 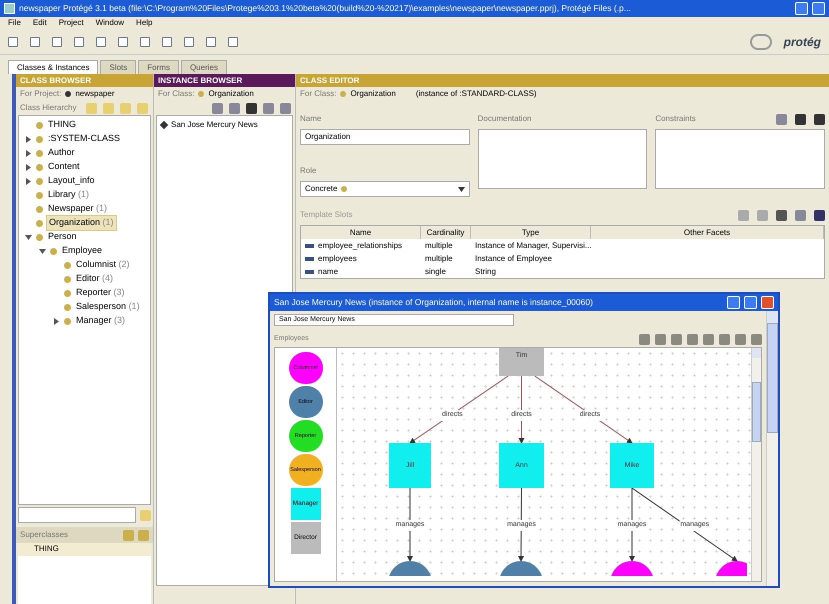 What do you see at coordinates (434, 302) in the screenshot?
I see `window-title: San Jose Mercury News (instance of Organization, internal name is instance_00060)` at bounding box center [434, 302].